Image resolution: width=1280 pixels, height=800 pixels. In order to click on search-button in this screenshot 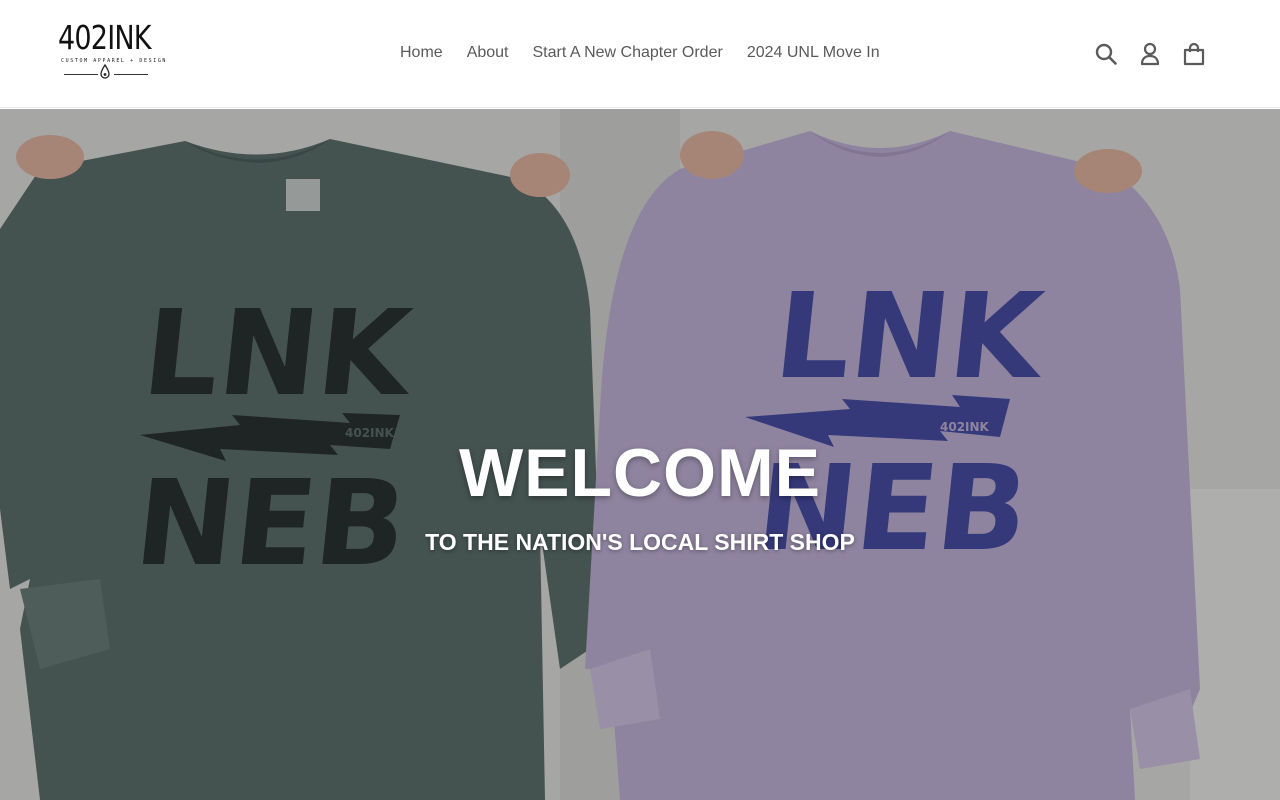, I will do `click(1106, 54)`.